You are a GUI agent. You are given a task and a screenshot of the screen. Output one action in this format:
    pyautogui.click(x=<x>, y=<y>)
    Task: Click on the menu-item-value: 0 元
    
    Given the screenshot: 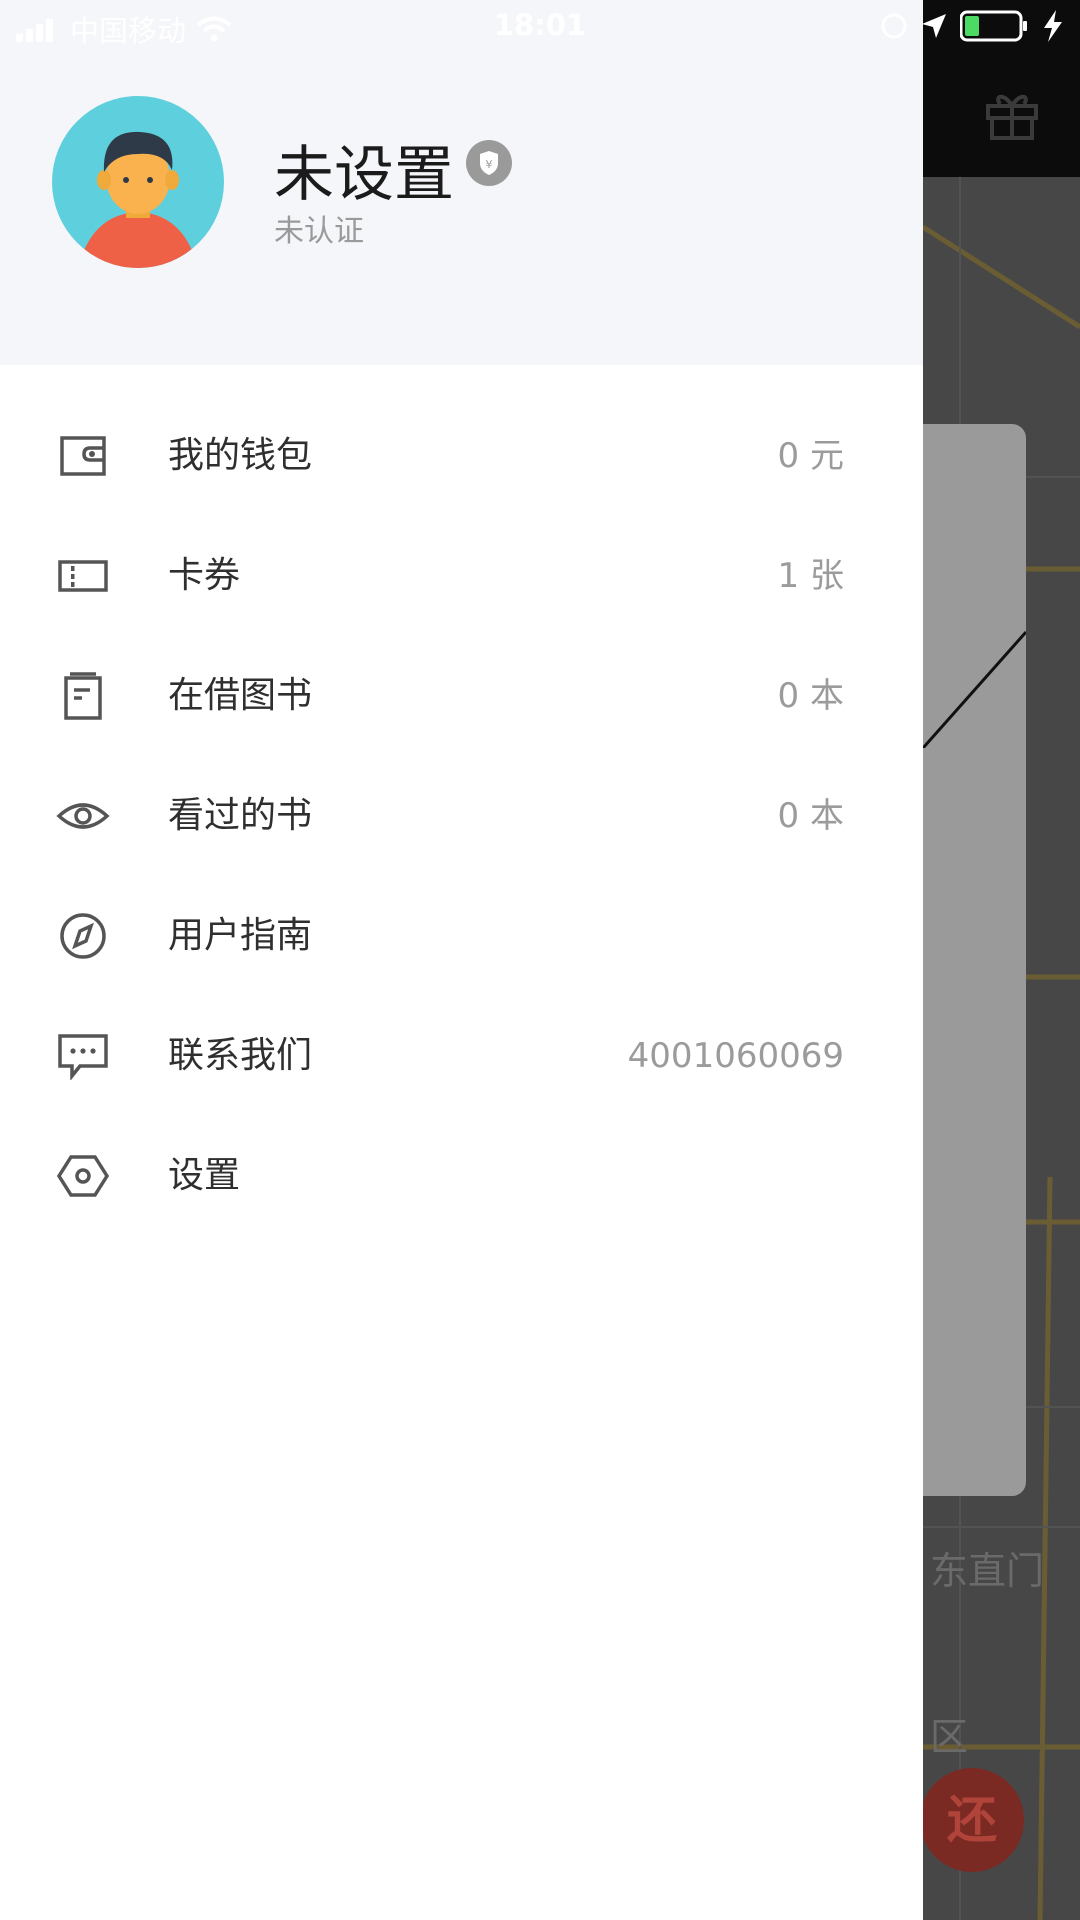 What is the action you would take?
    pyautogui.click(x=810, y=456)
    